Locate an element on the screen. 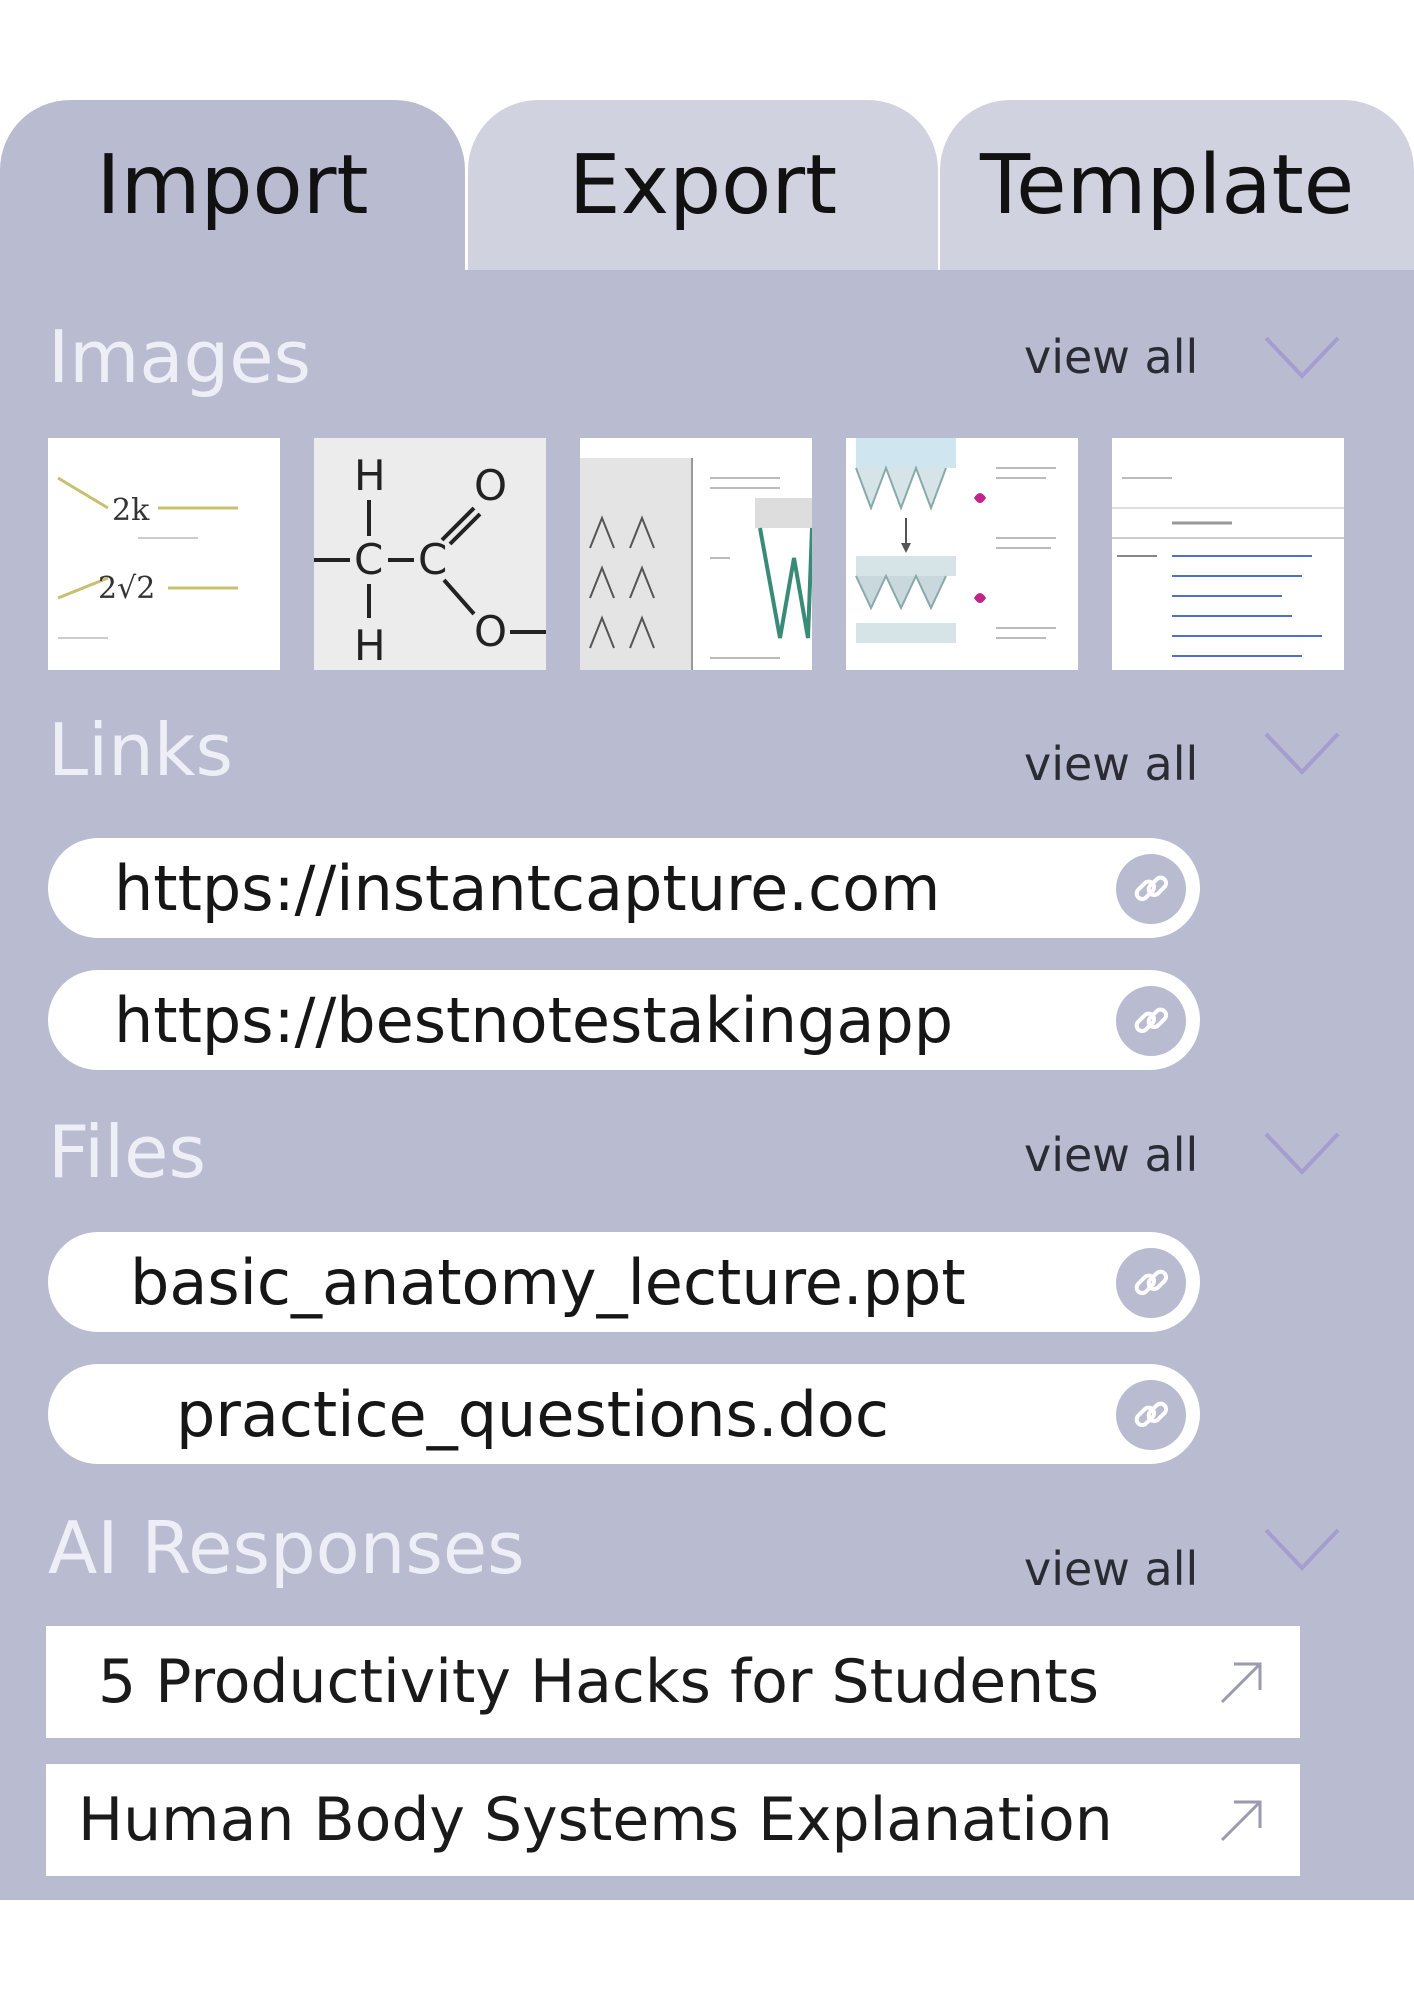 The image size is (1414, 2000). tab-import-label: Import is located at coordinates (232, 185).